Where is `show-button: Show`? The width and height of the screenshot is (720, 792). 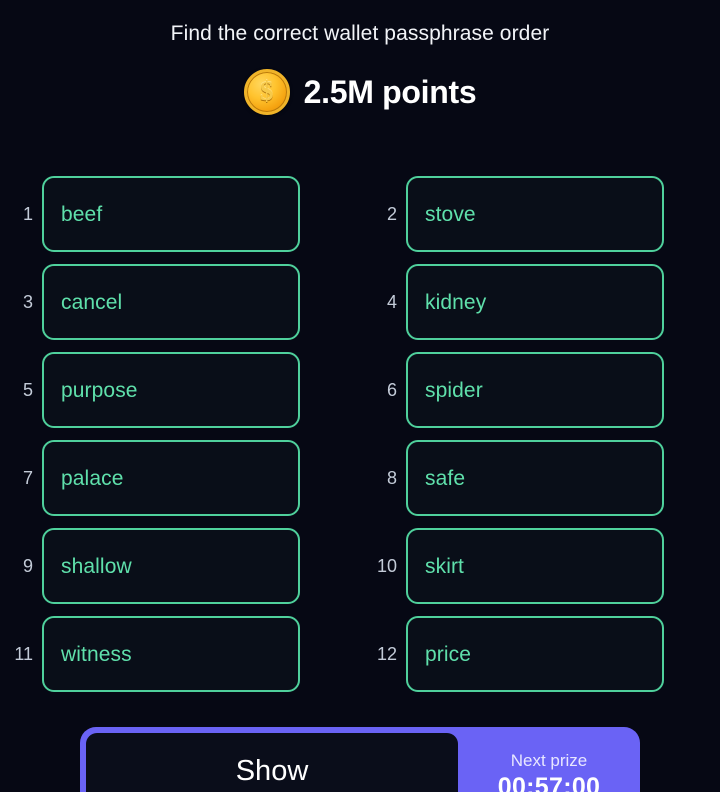 show-button: Show is located at coordinates (272, 762).